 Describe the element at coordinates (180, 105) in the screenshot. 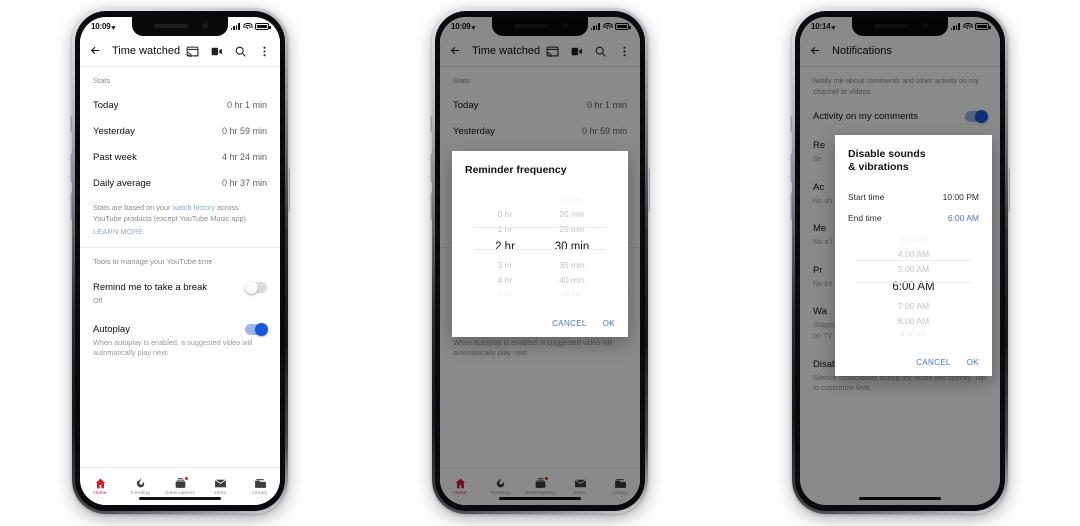

I see `table-row: Today 0 hr 1 min` at that location.